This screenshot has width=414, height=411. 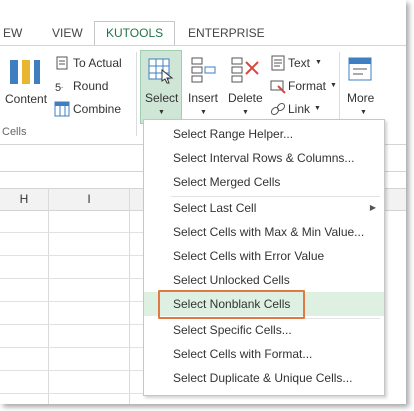 What do you see at coordinates (162, 98) in the screenshot?
I see `select-label: Select` at bounding box center [162, 98].